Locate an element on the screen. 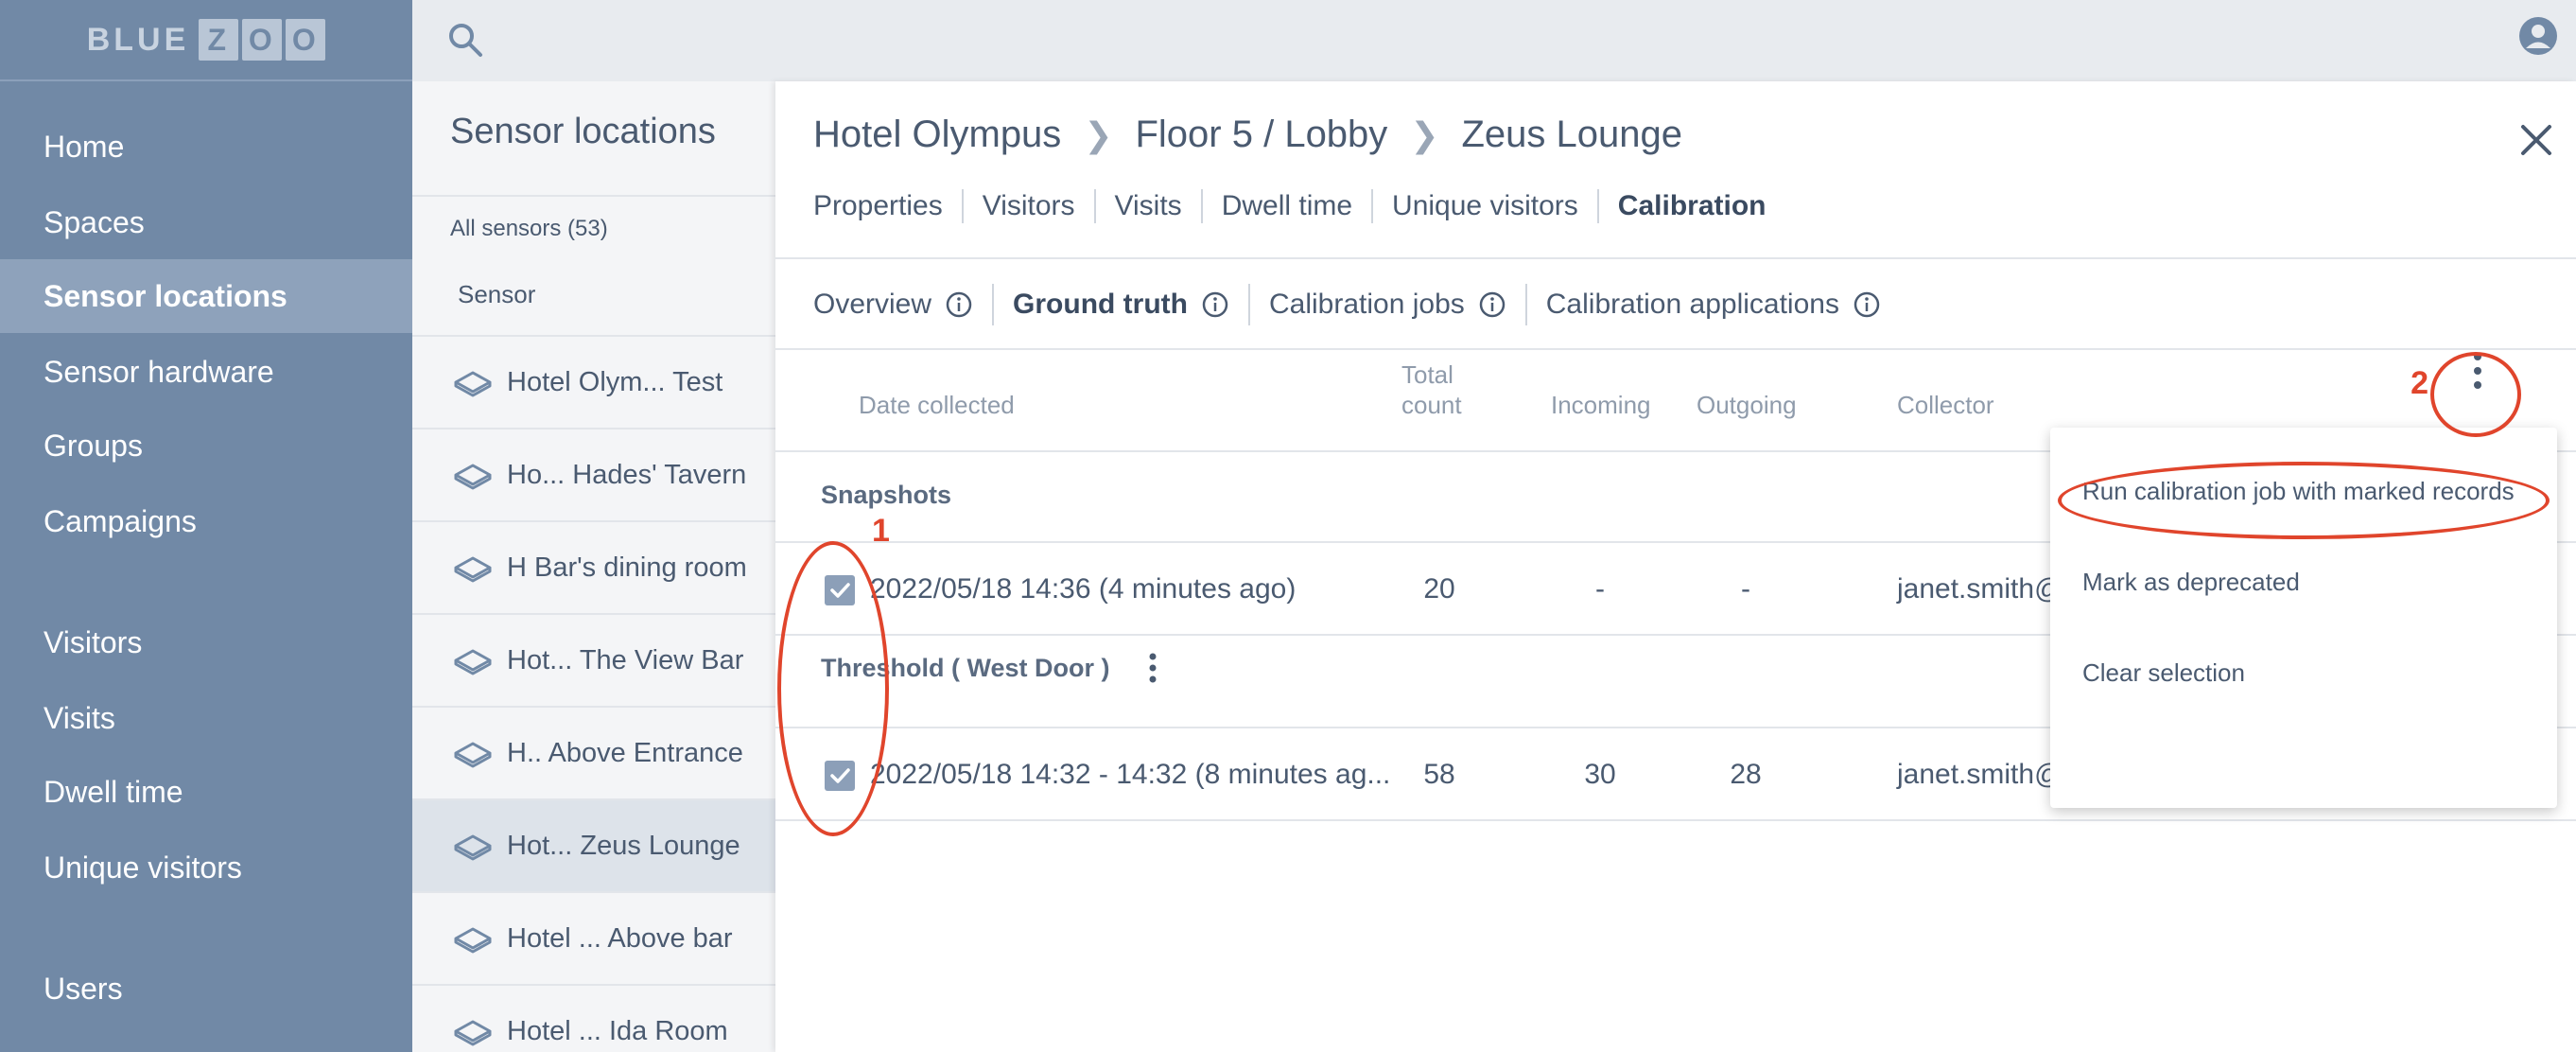 The image size is (2576, 1052). nav-item-unique-visitors: Unique visitors is located at coordinates (206, 867).